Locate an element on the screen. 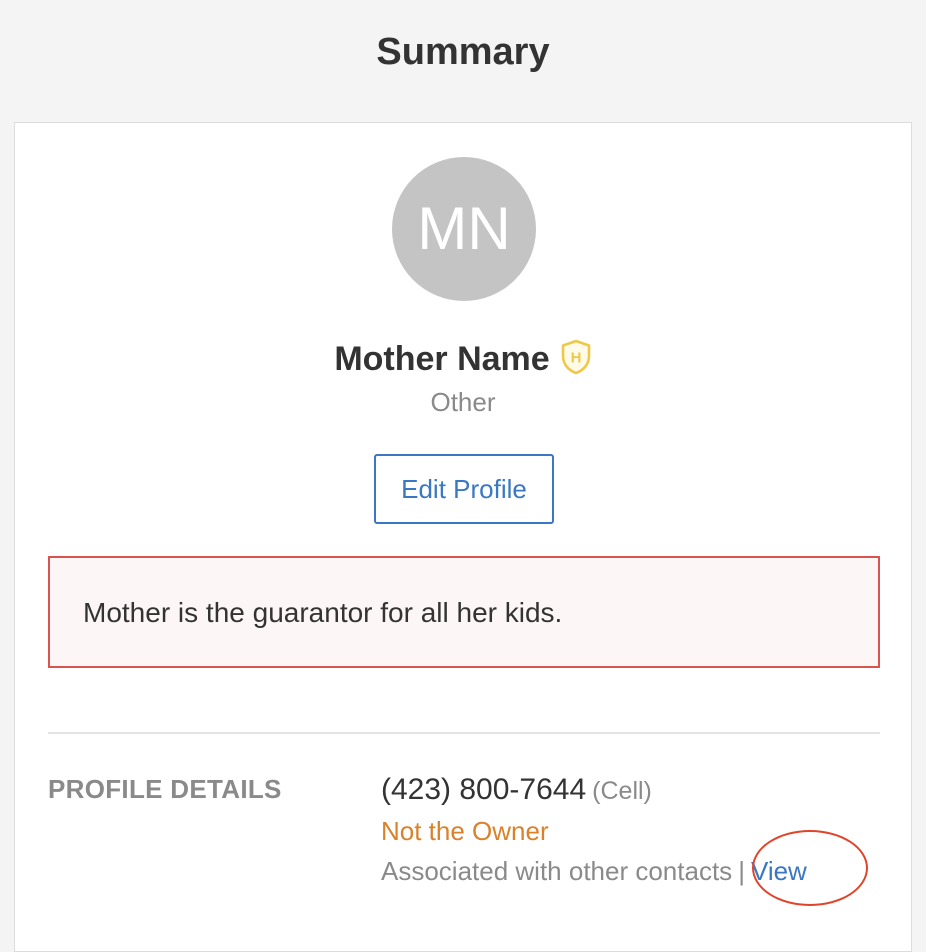  relationship-label: Other is located at coordinates (463, 402).